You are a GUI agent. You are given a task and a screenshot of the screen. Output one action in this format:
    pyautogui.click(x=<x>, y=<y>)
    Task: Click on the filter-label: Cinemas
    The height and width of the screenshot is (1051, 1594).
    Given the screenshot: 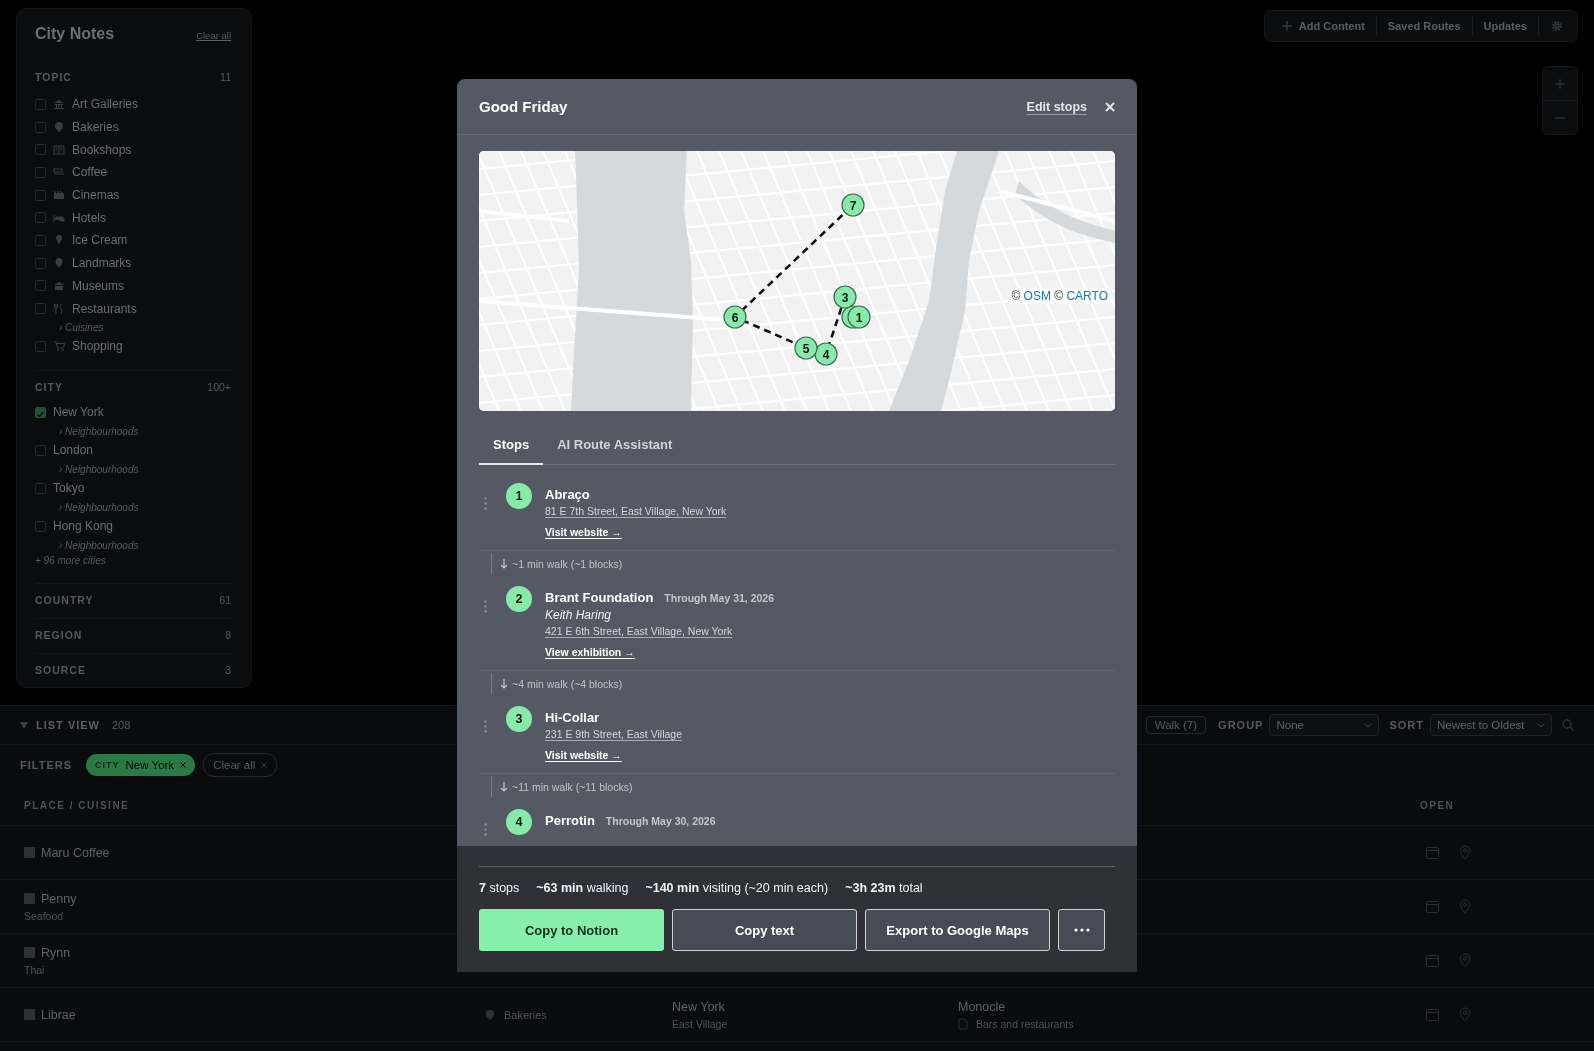 What is the action you would take?
    pyautogui.click(x=96, y=195)
    